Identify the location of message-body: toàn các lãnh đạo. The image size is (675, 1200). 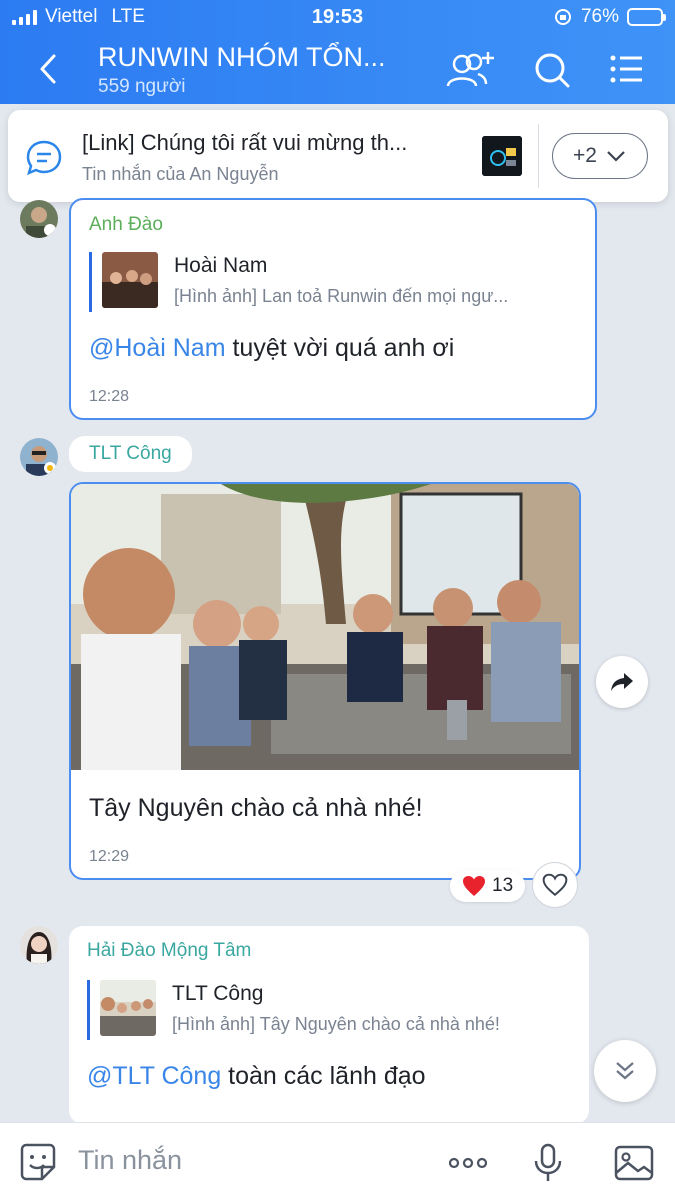
(323, 1076).